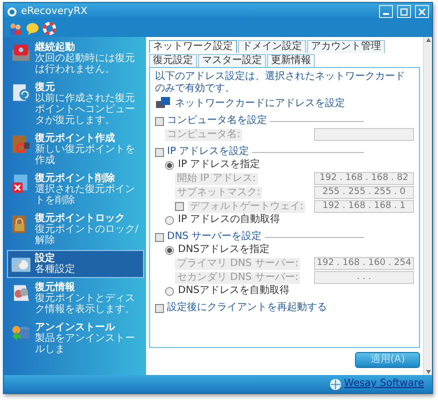 The image size is (438, 400). I want to click on section-label: IP アドレスを設定, so click(208, 152).